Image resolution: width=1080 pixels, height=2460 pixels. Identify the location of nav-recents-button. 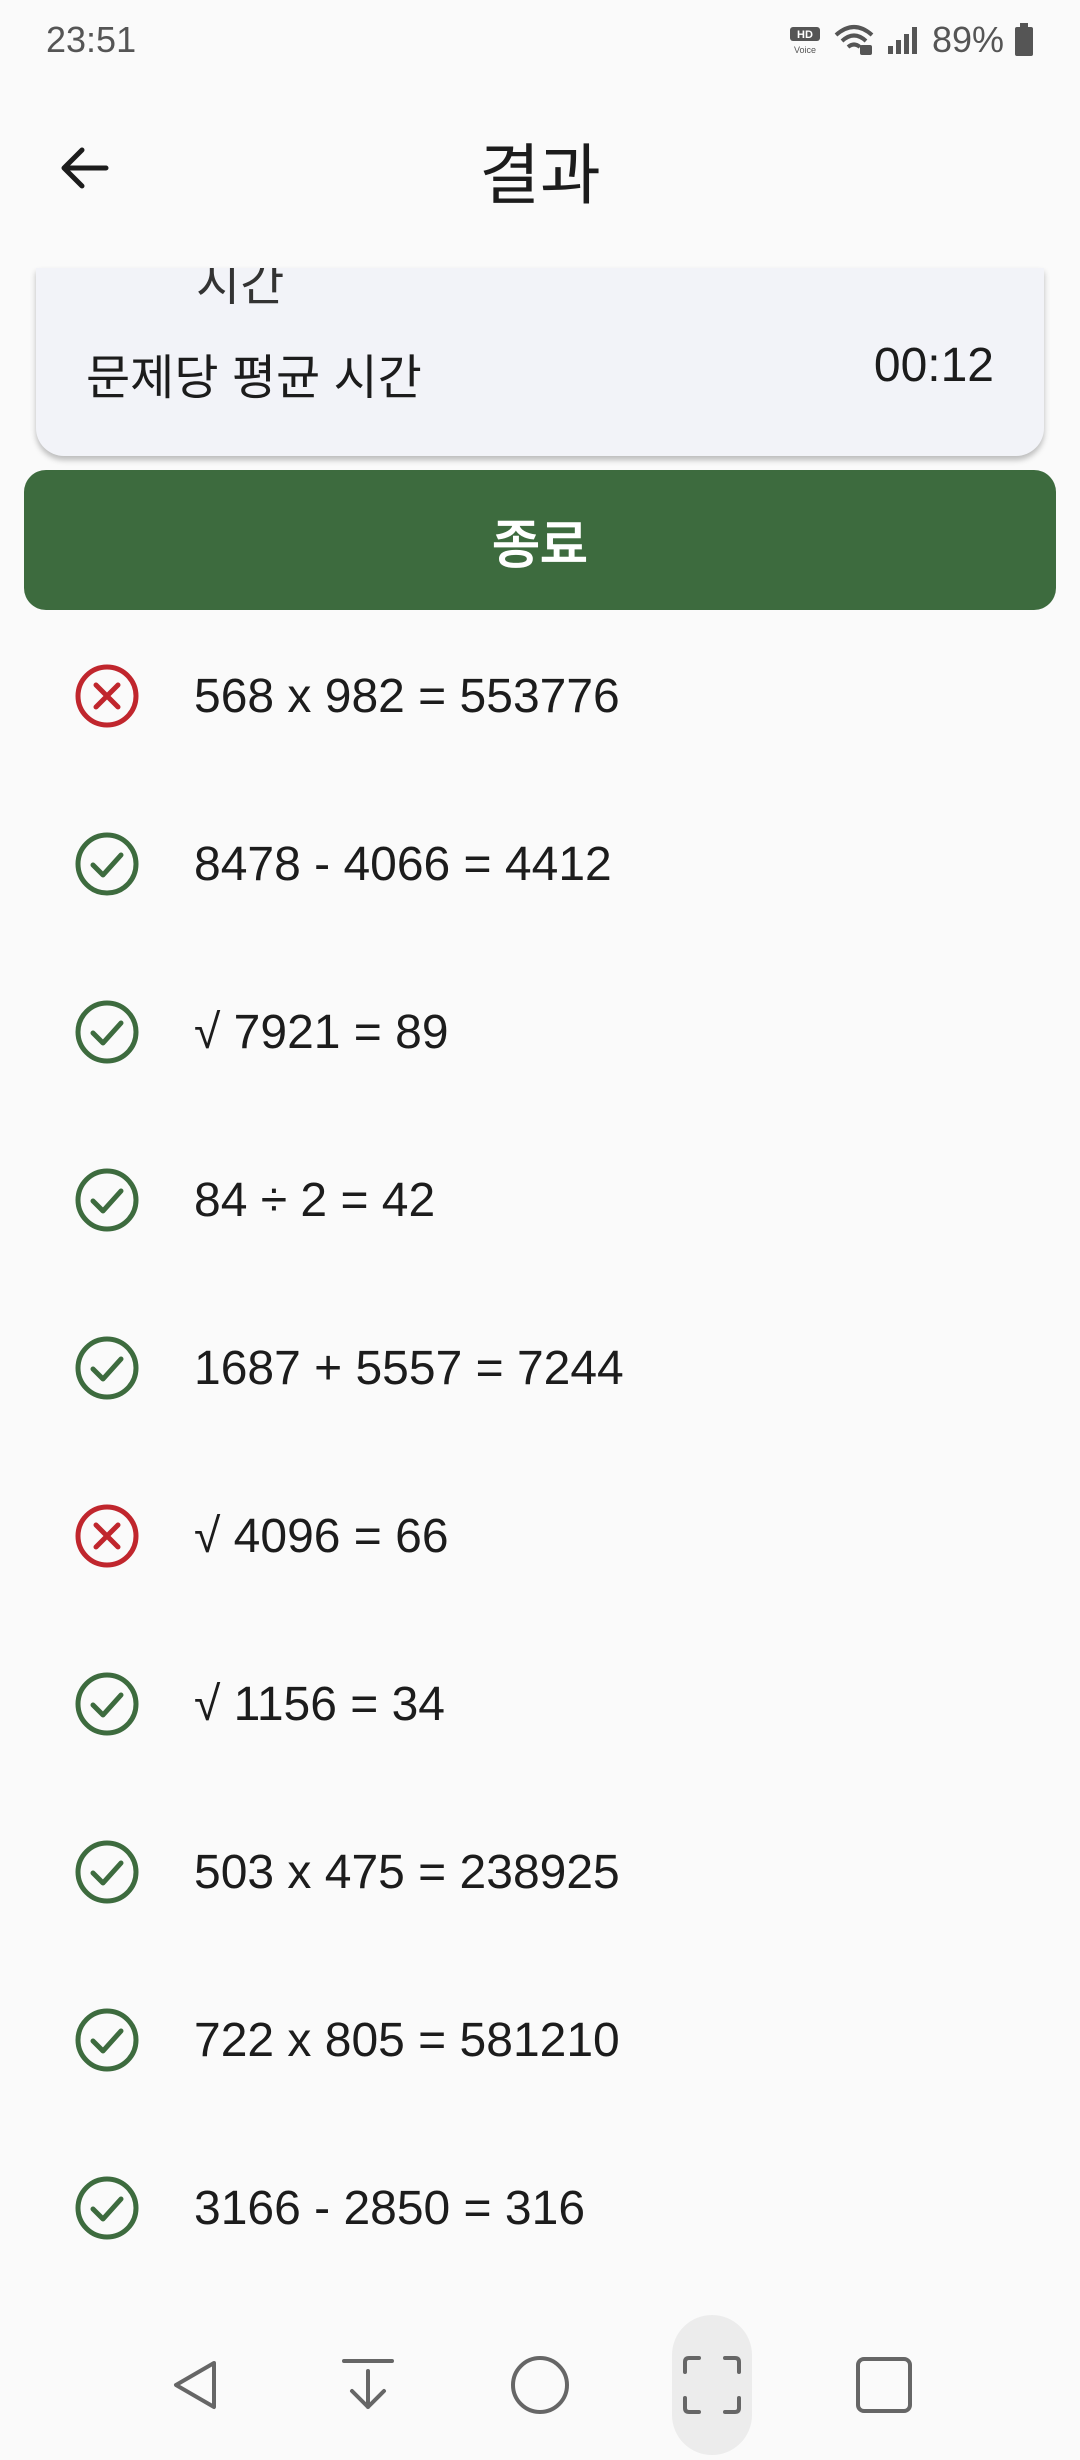
(884, 2385).